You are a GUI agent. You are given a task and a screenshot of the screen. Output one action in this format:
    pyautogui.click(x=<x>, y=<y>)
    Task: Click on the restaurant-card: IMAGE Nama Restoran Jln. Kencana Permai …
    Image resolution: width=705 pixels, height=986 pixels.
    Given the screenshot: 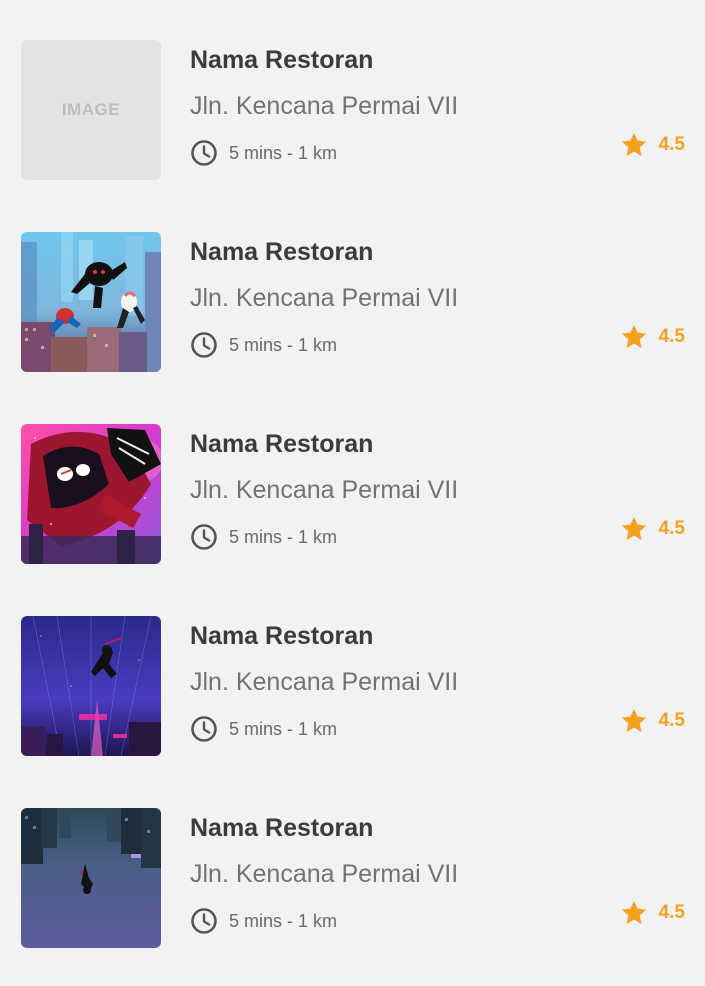 What is the action you would take?
    pyautogui.click(x=352, y=110)
    